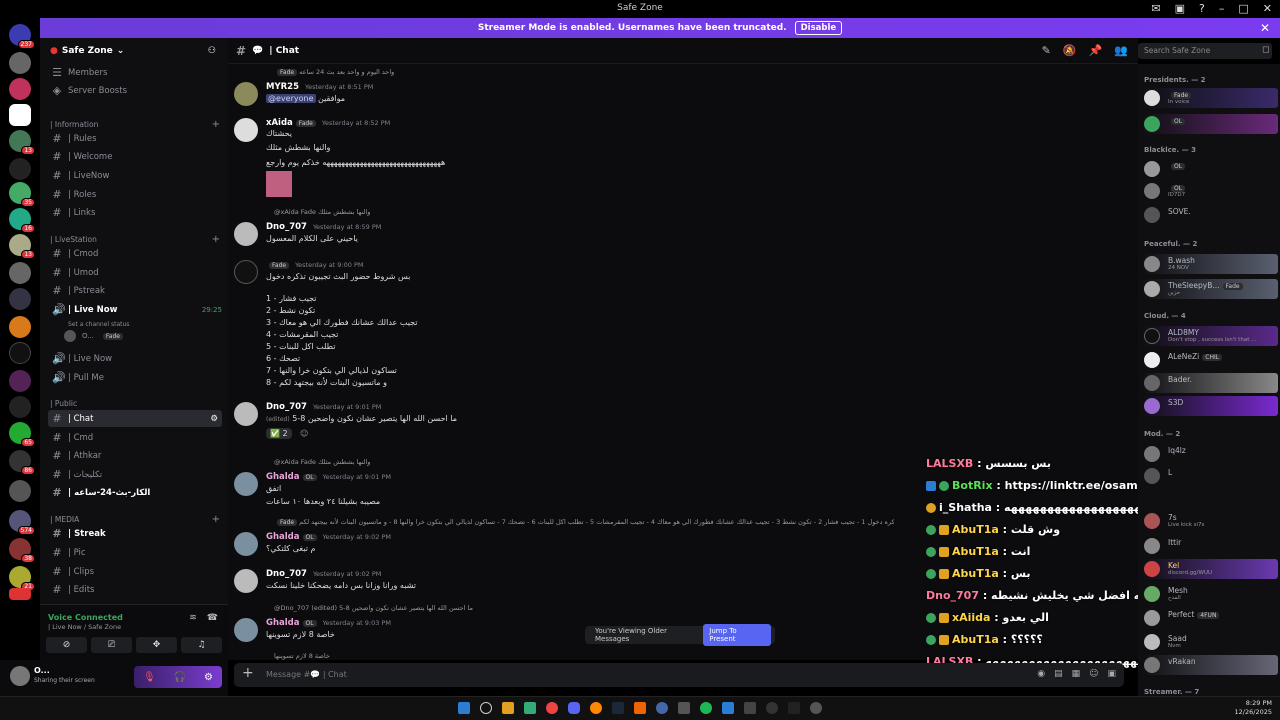 The width and height of the screenshot is (1280, 720). What do you see at coordinates (328, 477) in the screenshot?
I see `message-author: Ghalda OL Yesterday at 9:01 PM` at bounding box center [328, 477].